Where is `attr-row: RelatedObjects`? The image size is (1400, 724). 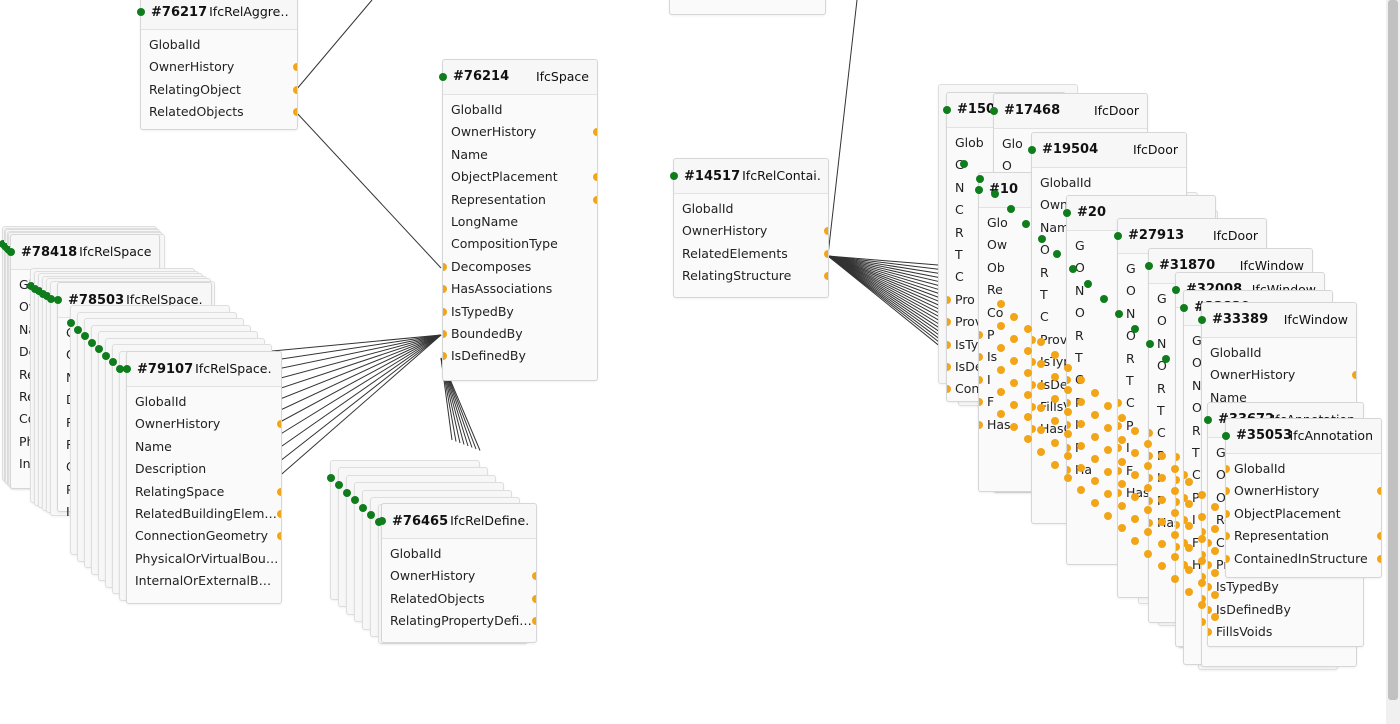
attr-row: RelatedObjects is located at coordinates (459, 599).